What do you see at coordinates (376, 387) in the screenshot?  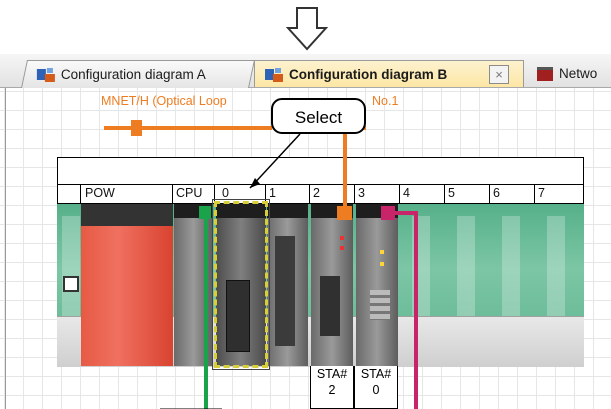 I see `station-label-0: STA# 0` at bounding box center [376, 387].